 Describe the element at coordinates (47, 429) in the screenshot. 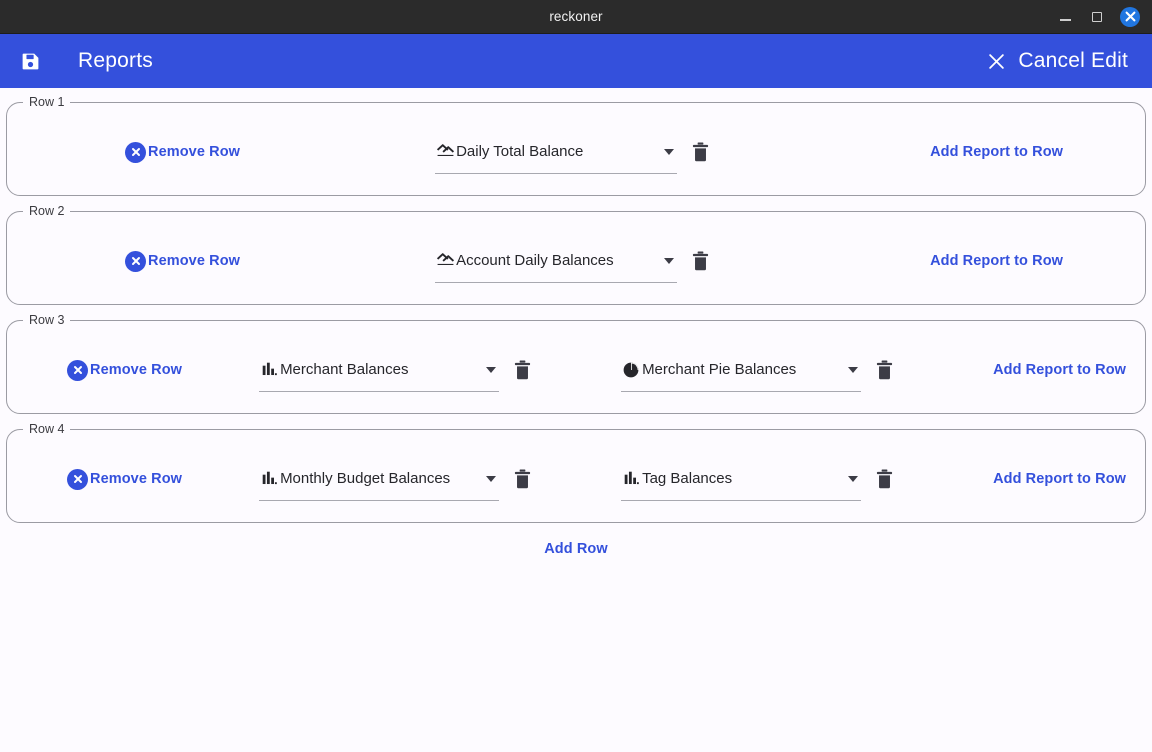

I see `row-legend-4: Row 4` at that location.